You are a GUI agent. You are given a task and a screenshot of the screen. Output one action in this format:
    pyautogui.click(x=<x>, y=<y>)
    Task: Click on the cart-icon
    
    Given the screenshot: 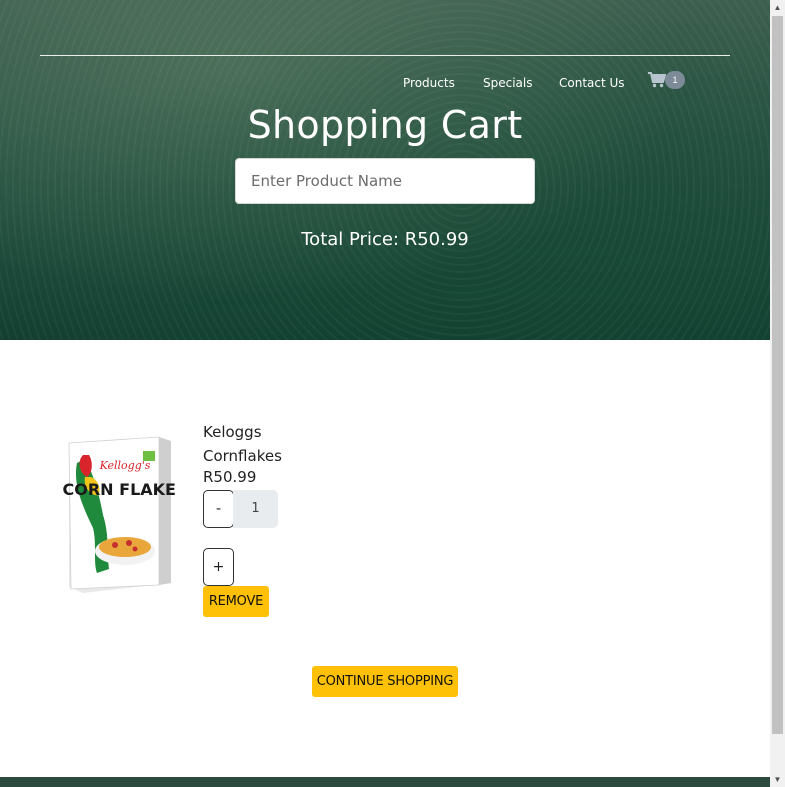 What is the action you would take?
    pyautogui.click(x=657, y=80)
    